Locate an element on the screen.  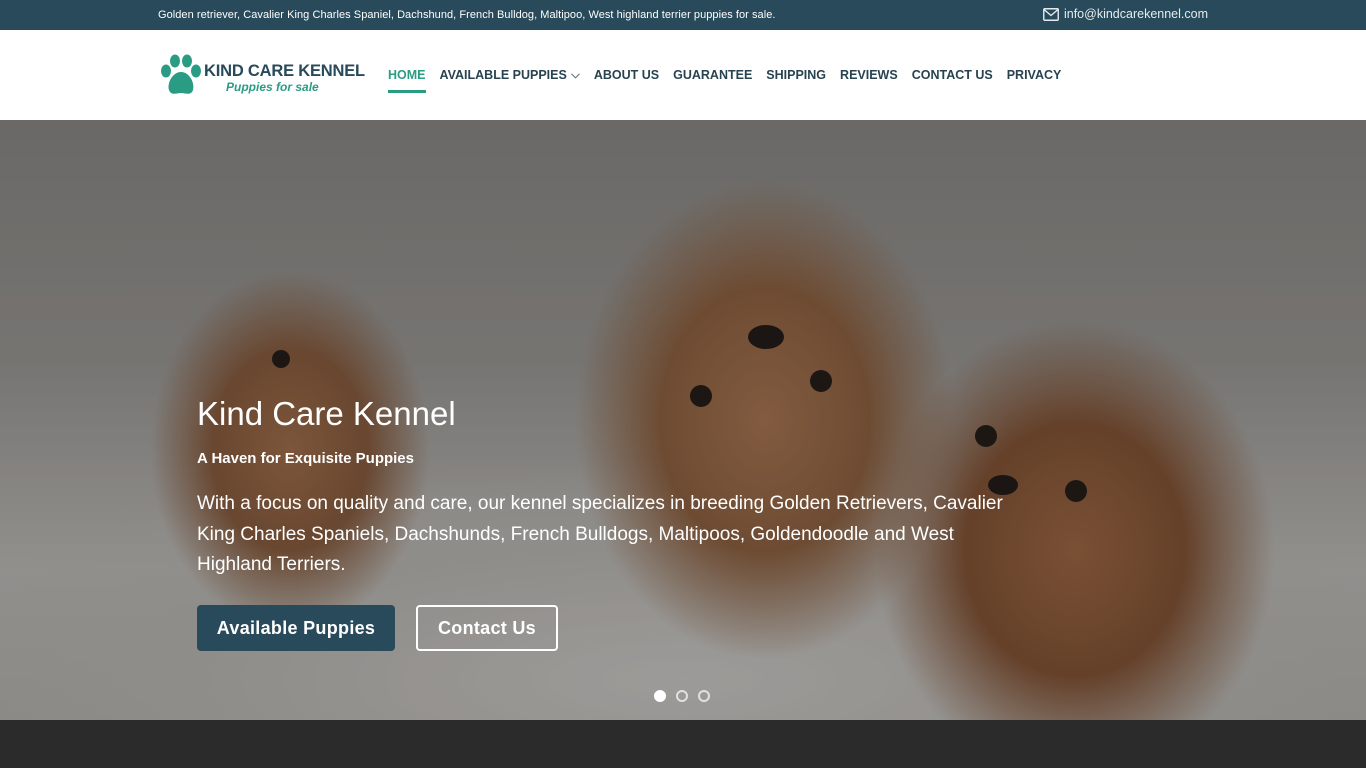
nav-label-privacy: PRIVACY is located at coordinates (1034, 75).